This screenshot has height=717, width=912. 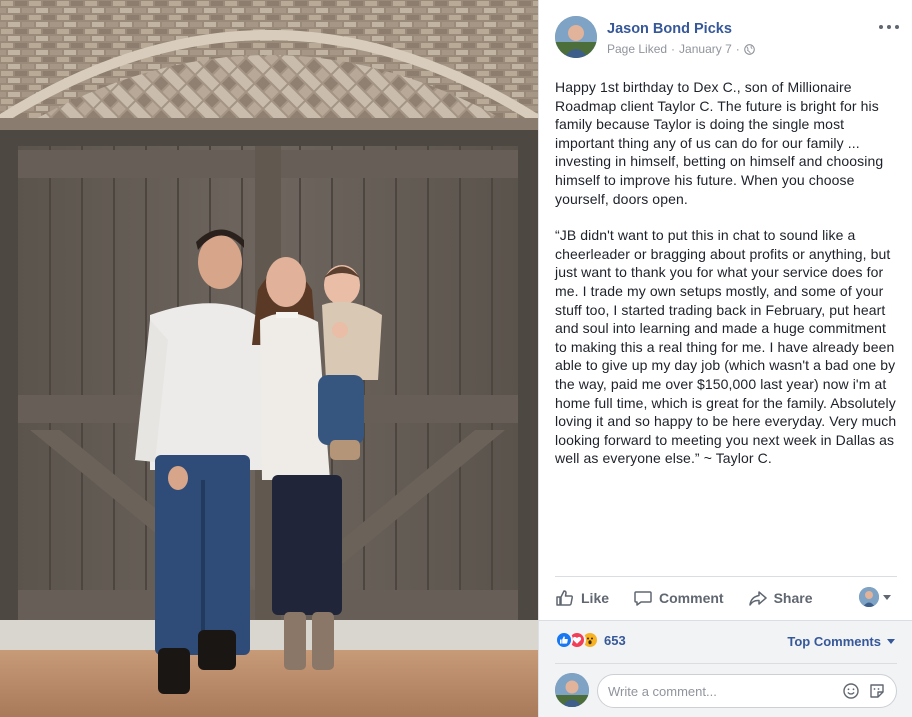 What do you see at coordinates (564, 598) in the screenshot?
I see `thumbs-up-icon` at bounding box center [564, 598].